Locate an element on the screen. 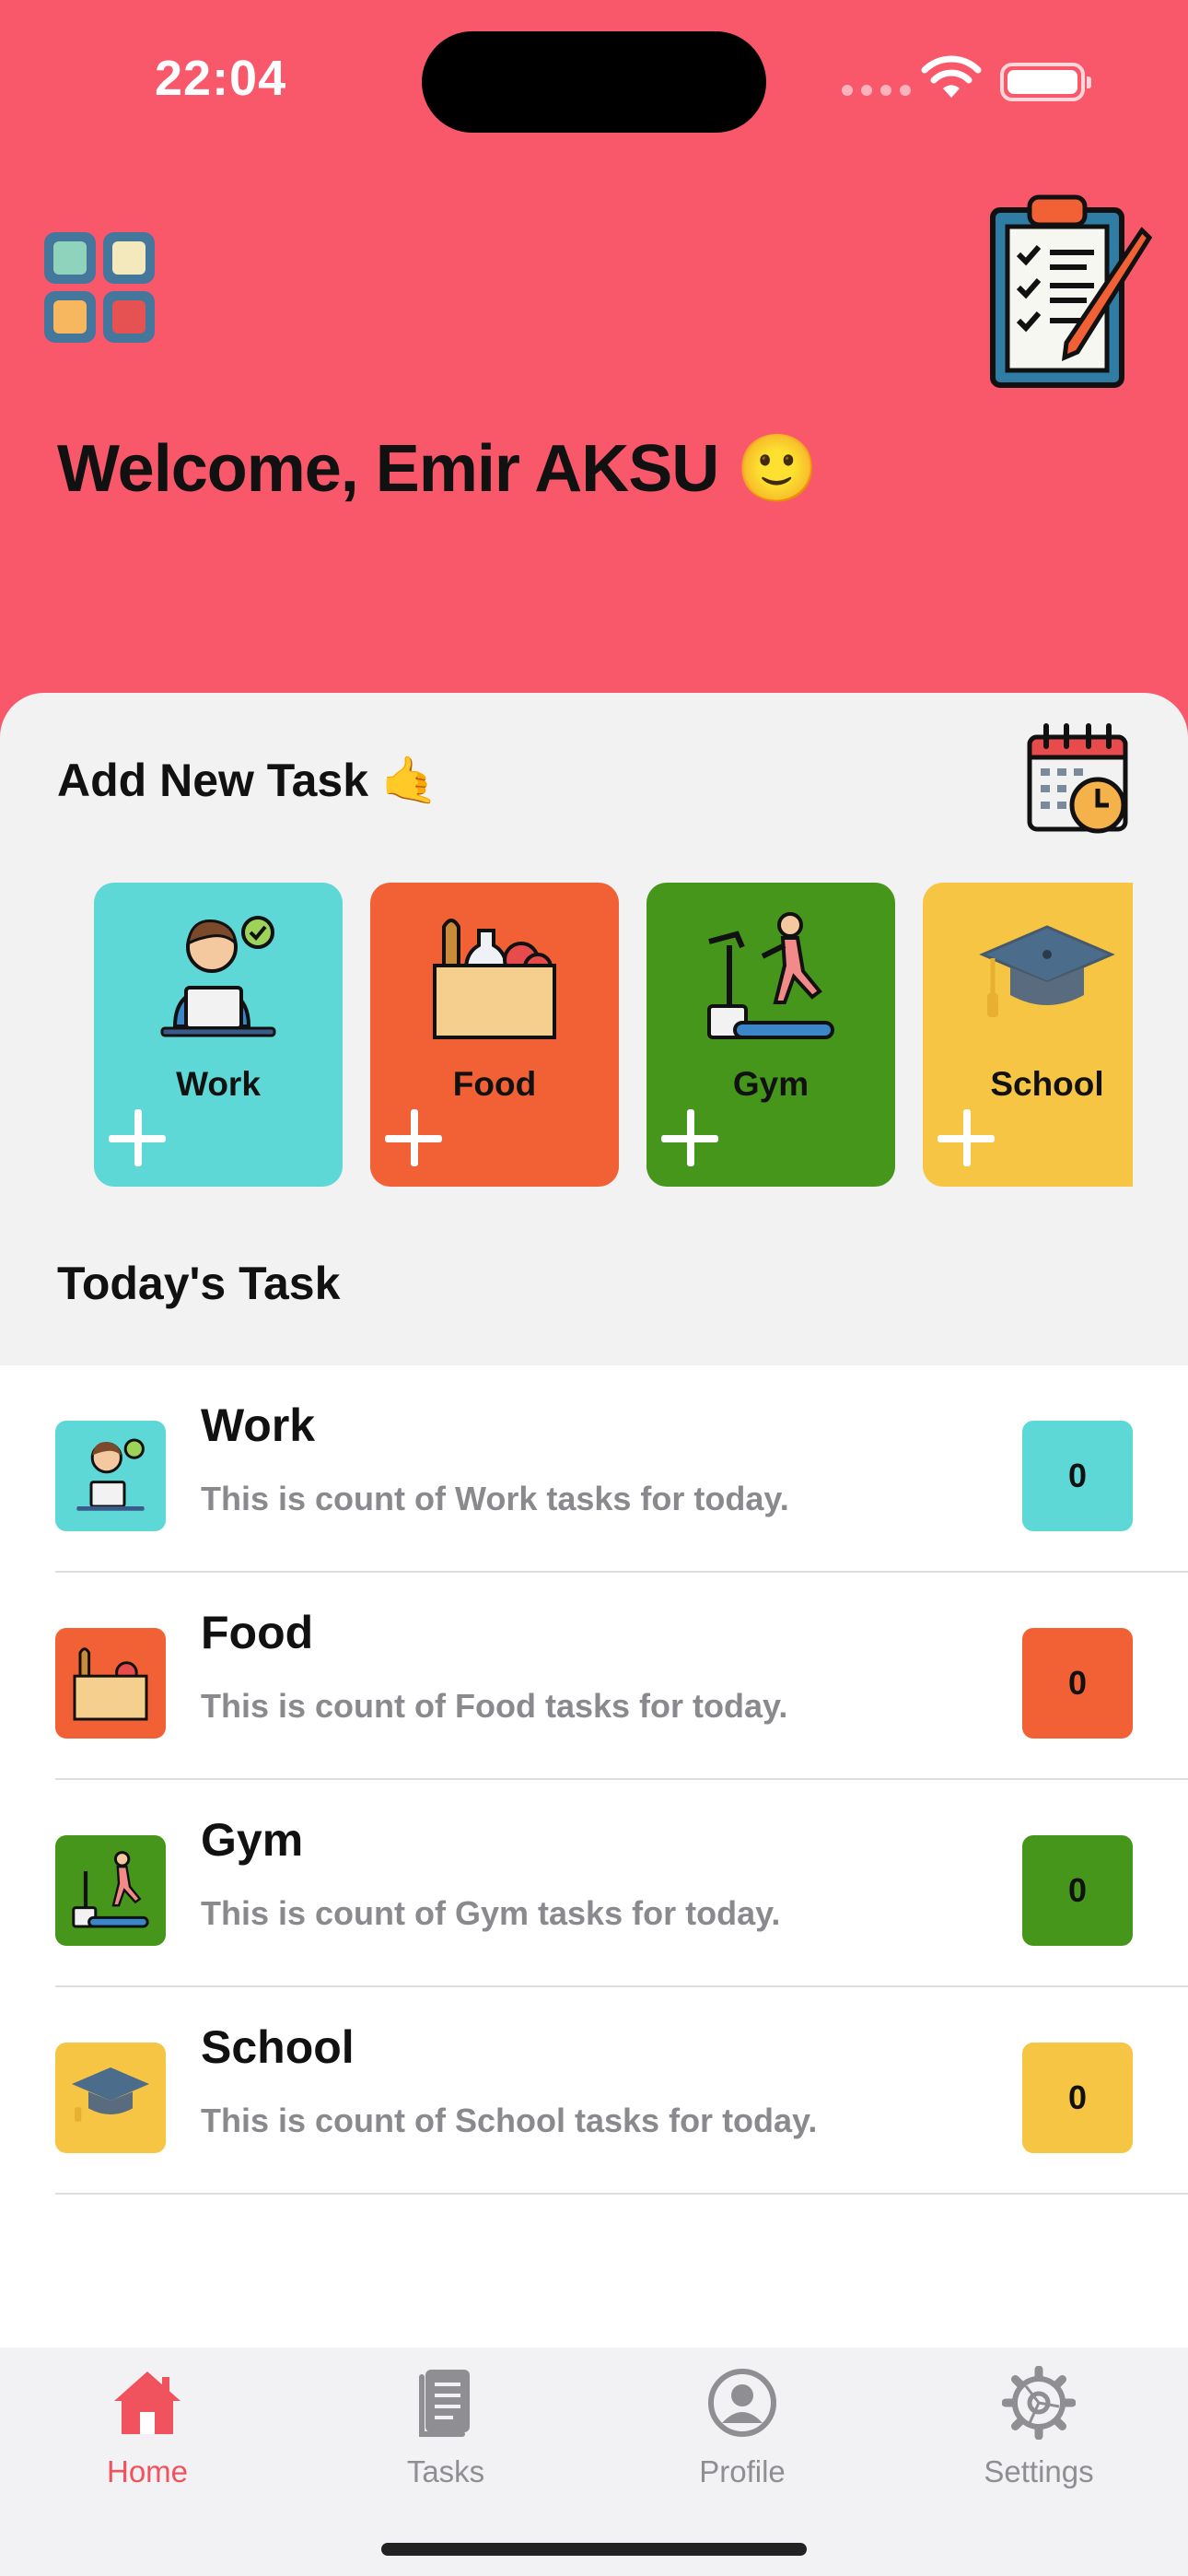 The image size is (1188, 2576). task-title: Work is located at coordinates (258, 1425).